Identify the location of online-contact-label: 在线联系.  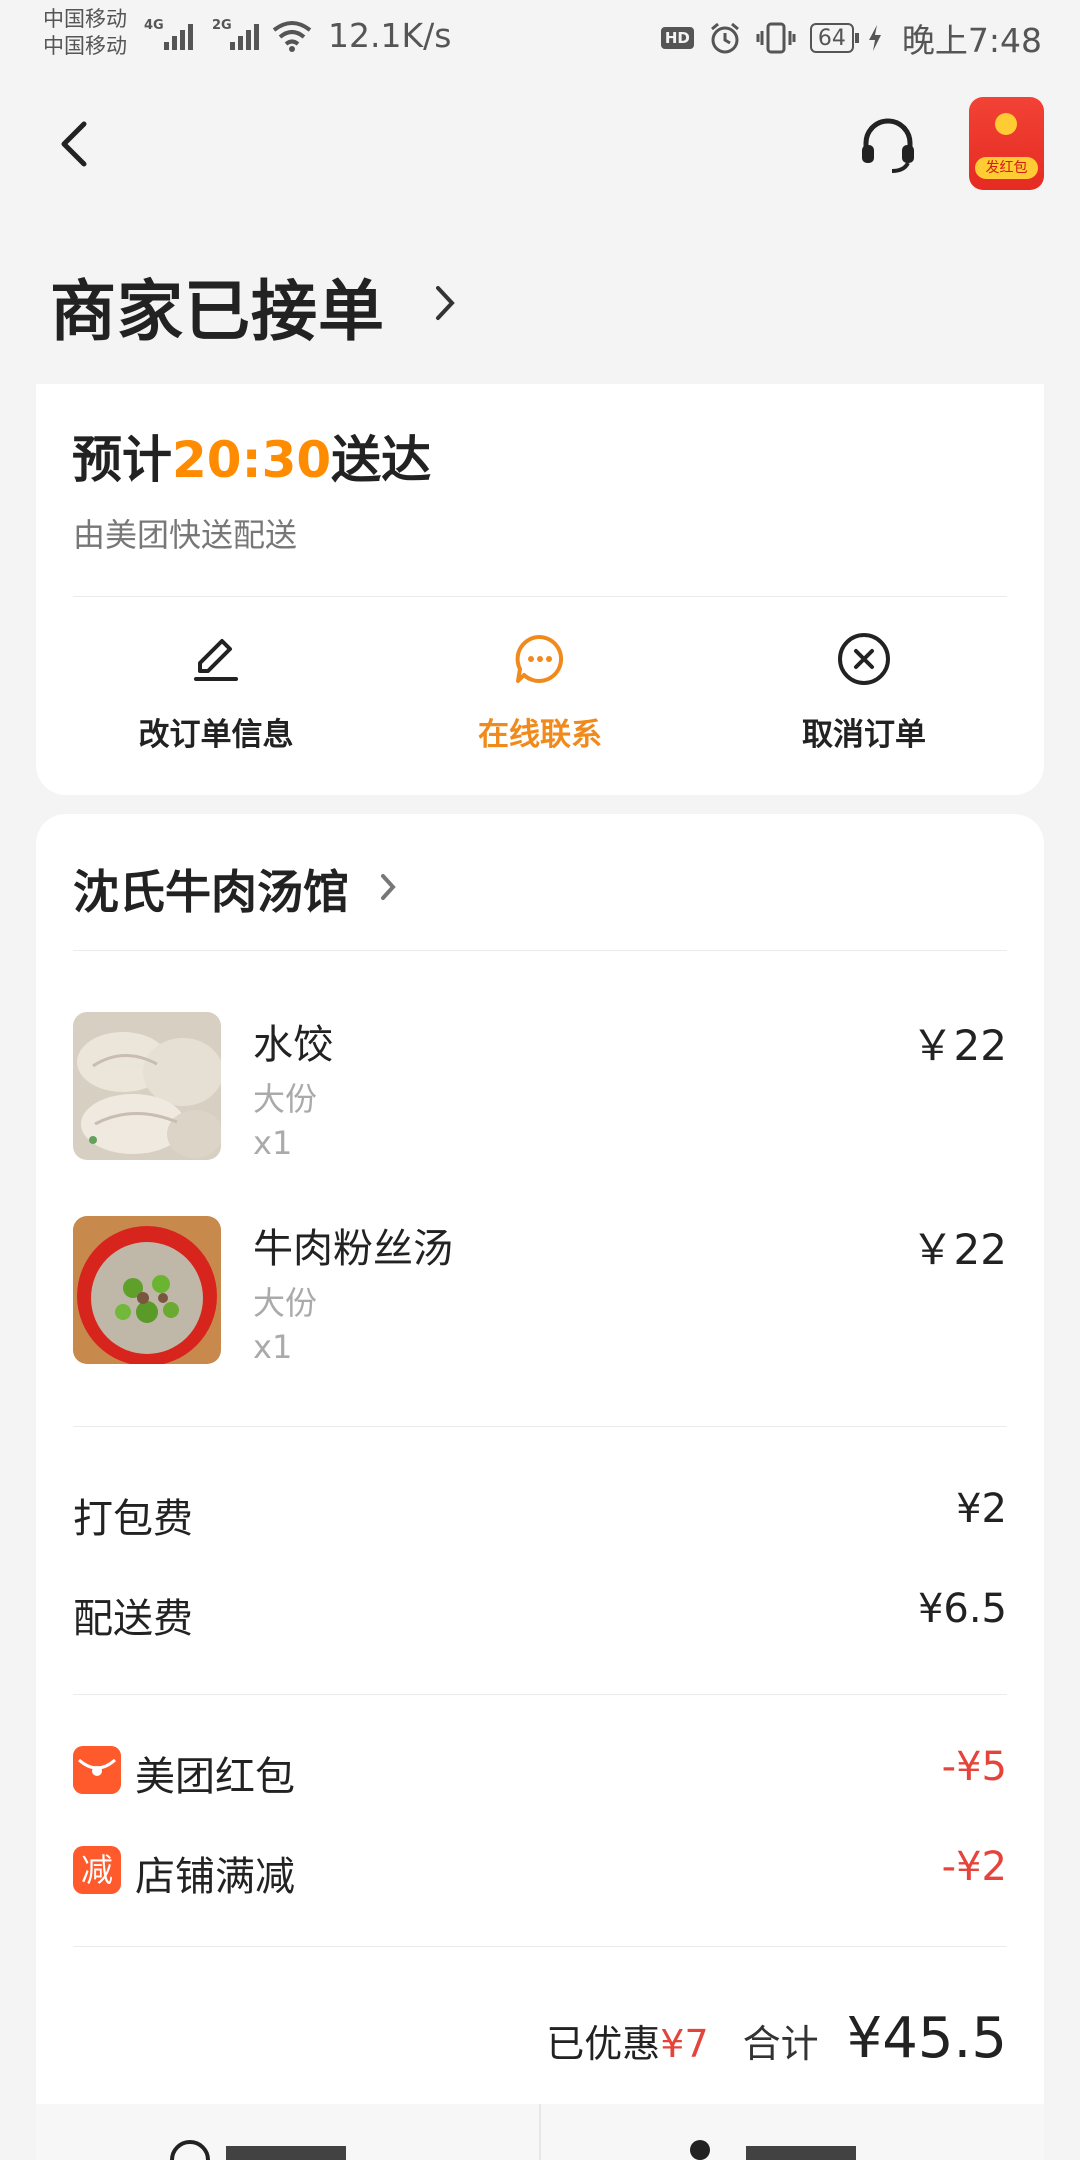
(540, 735).